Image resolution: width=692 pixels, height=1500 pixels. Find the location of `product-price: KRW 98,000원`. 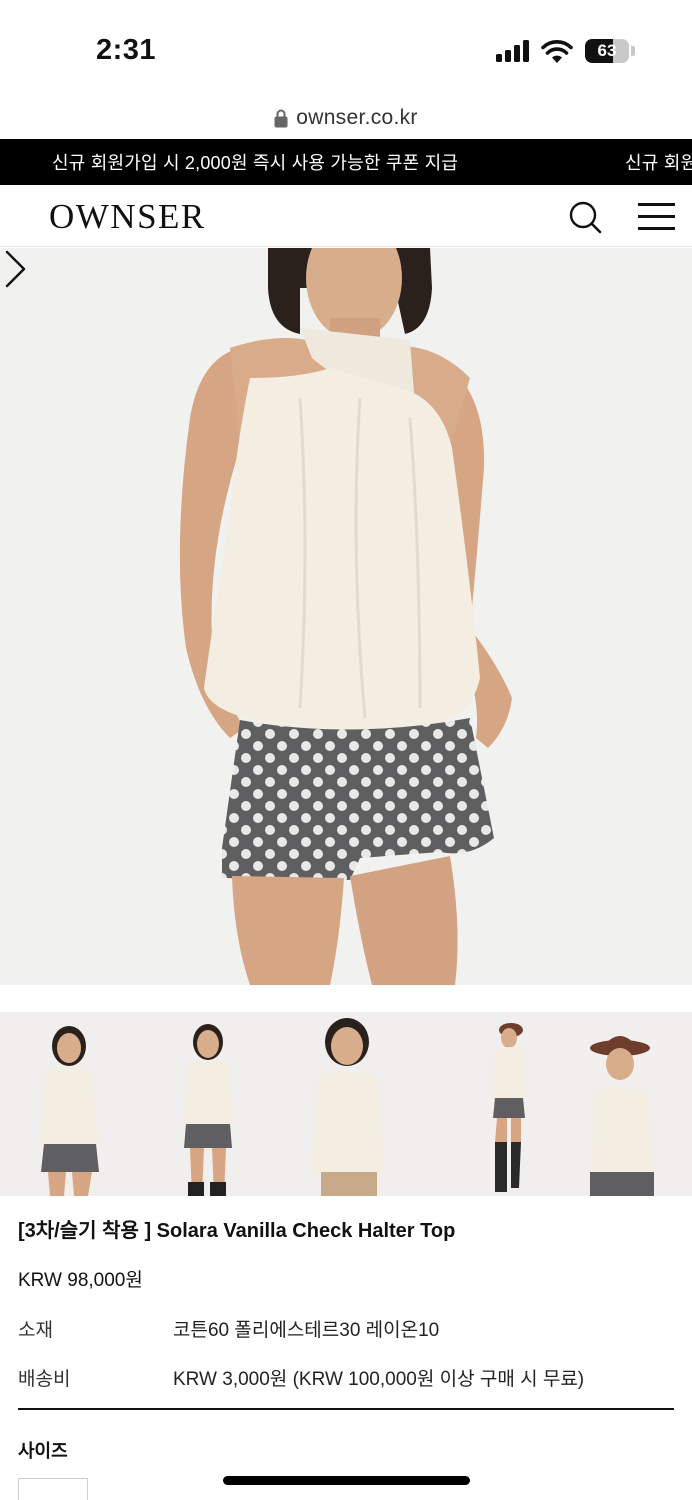

product-price: KRW 98,000원 is located at coordinates (80, 1280).